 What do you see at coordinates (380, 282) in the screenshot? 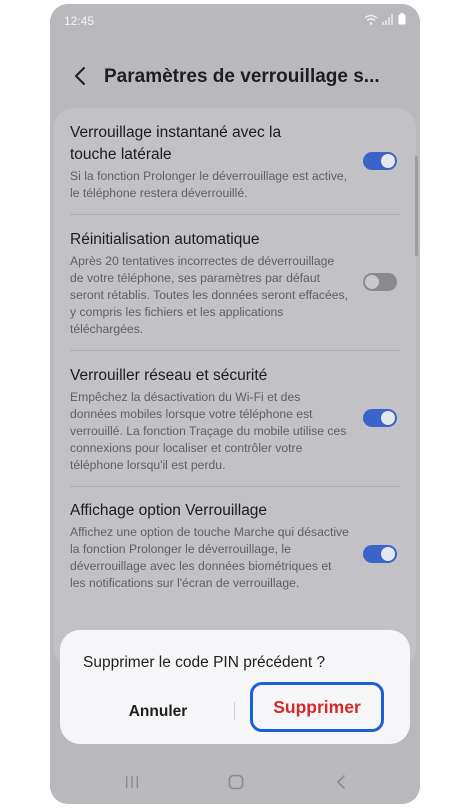
I see `auto-reset-toggle` at bounding box center [380, 282].